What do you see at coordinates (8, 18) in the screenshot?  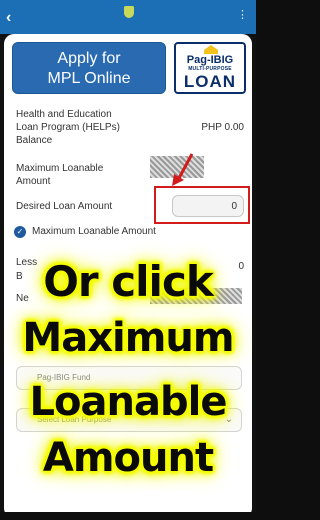 I see `chevron-left-icon: ‹` at bounding box center [8, 18].